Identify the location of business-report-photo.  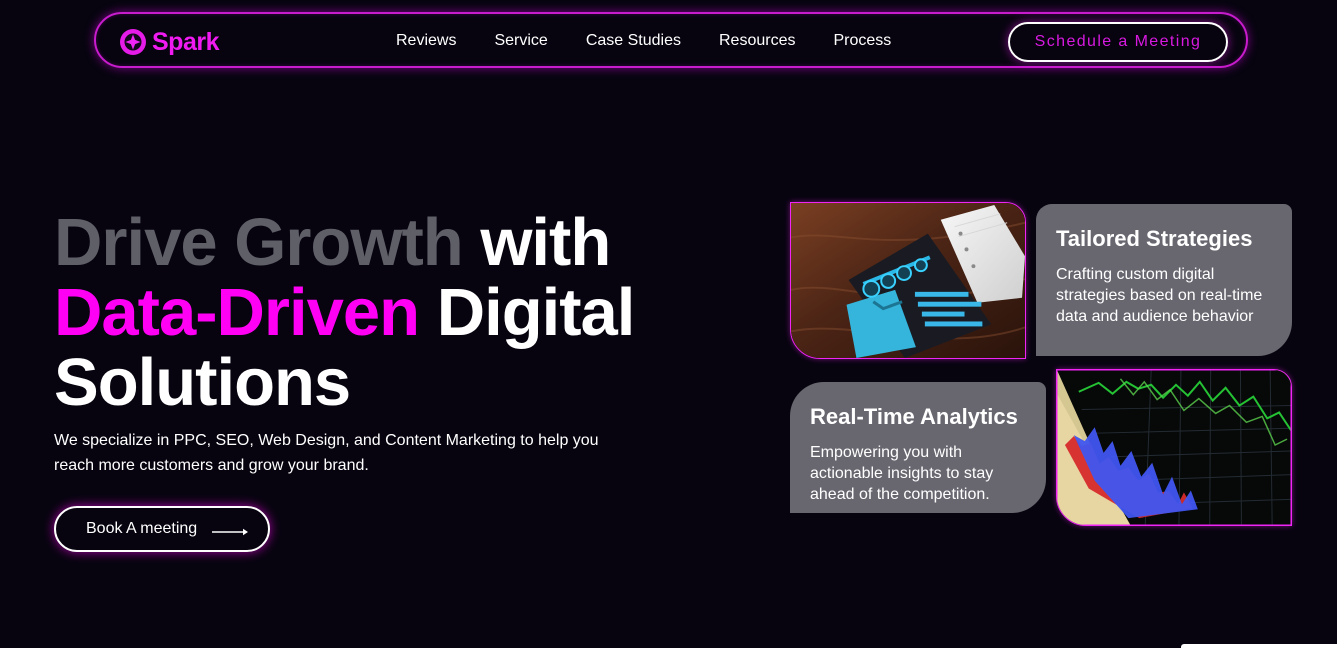
(908, 280).